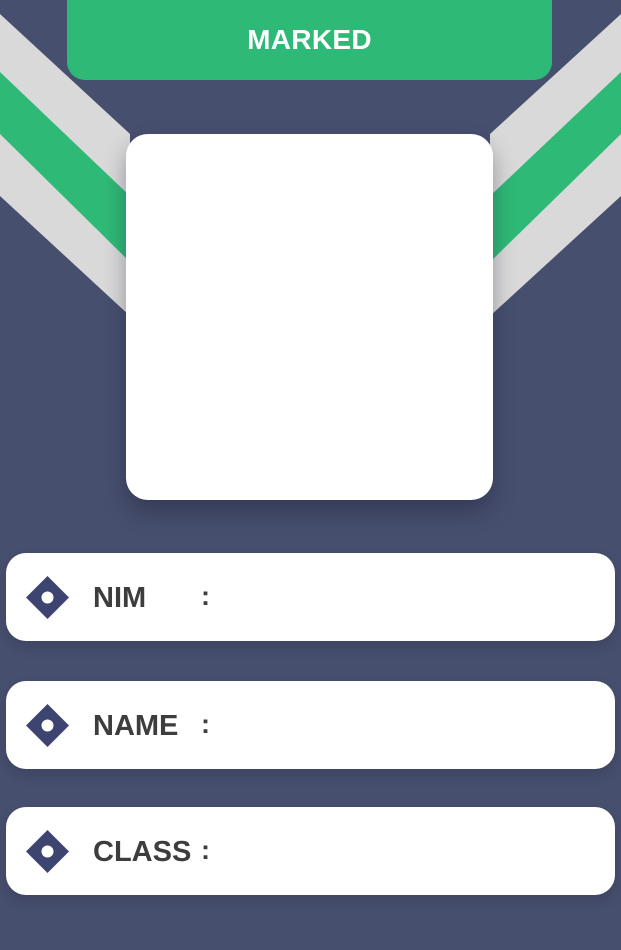 This screenshot has width=621, height=950. I want to click on nim-row: NIM :, so click(310, 597).